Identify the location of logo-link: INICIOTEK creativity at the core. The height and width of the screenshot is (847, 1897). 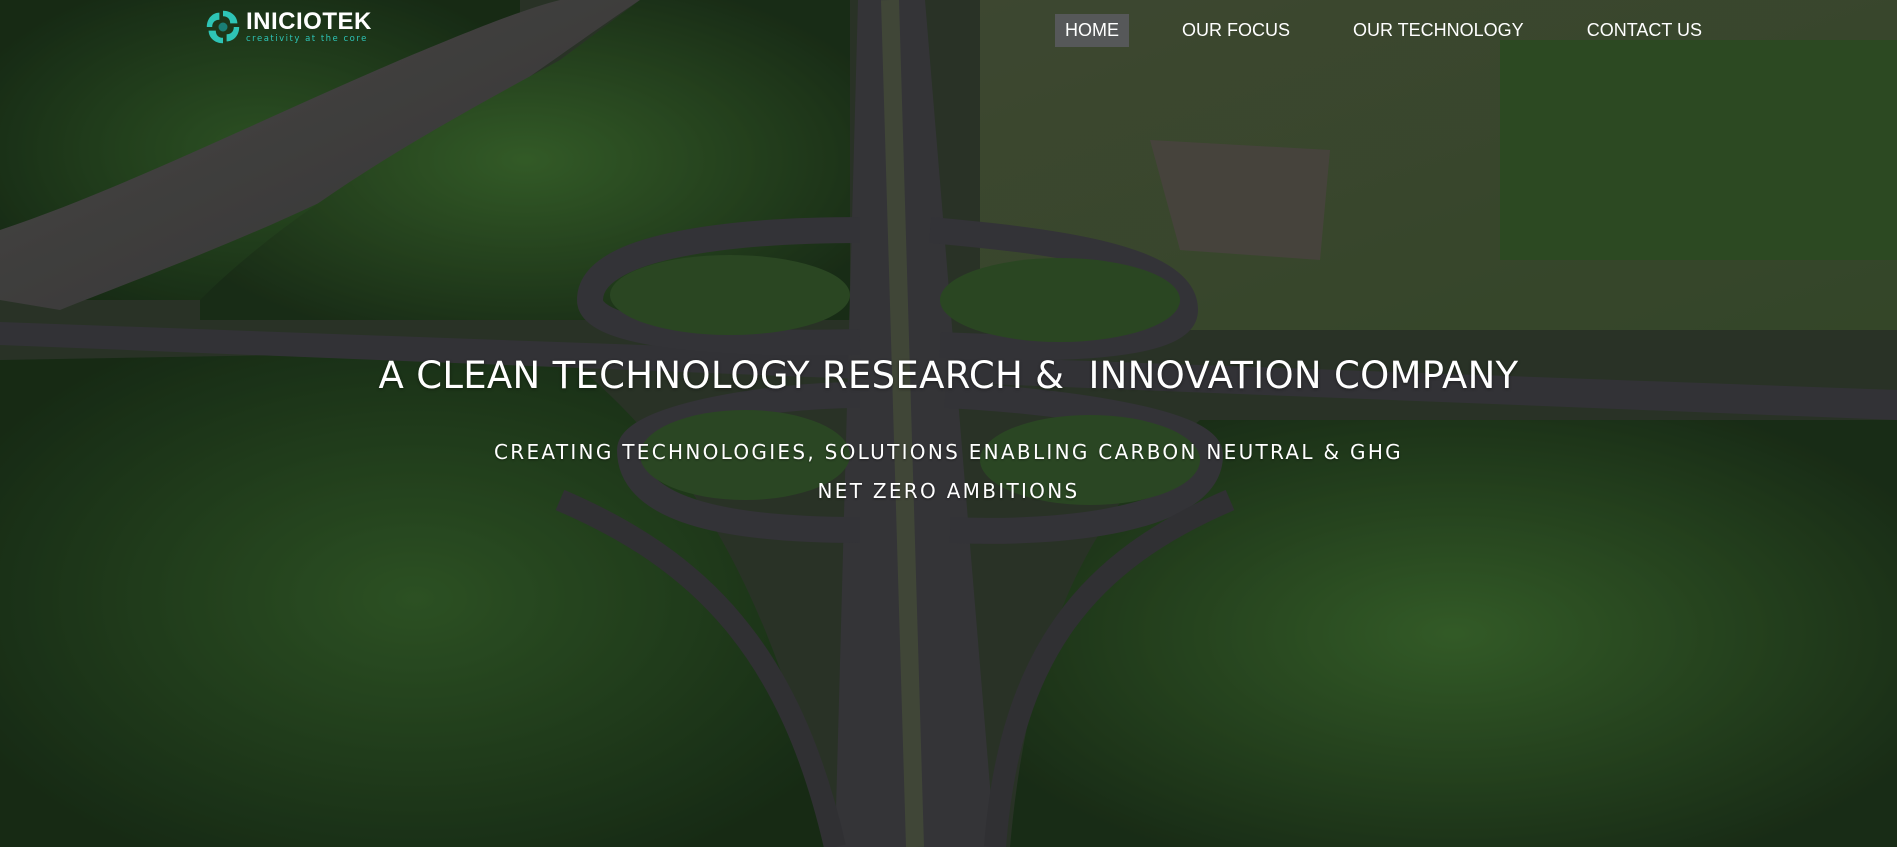
(288, 27).